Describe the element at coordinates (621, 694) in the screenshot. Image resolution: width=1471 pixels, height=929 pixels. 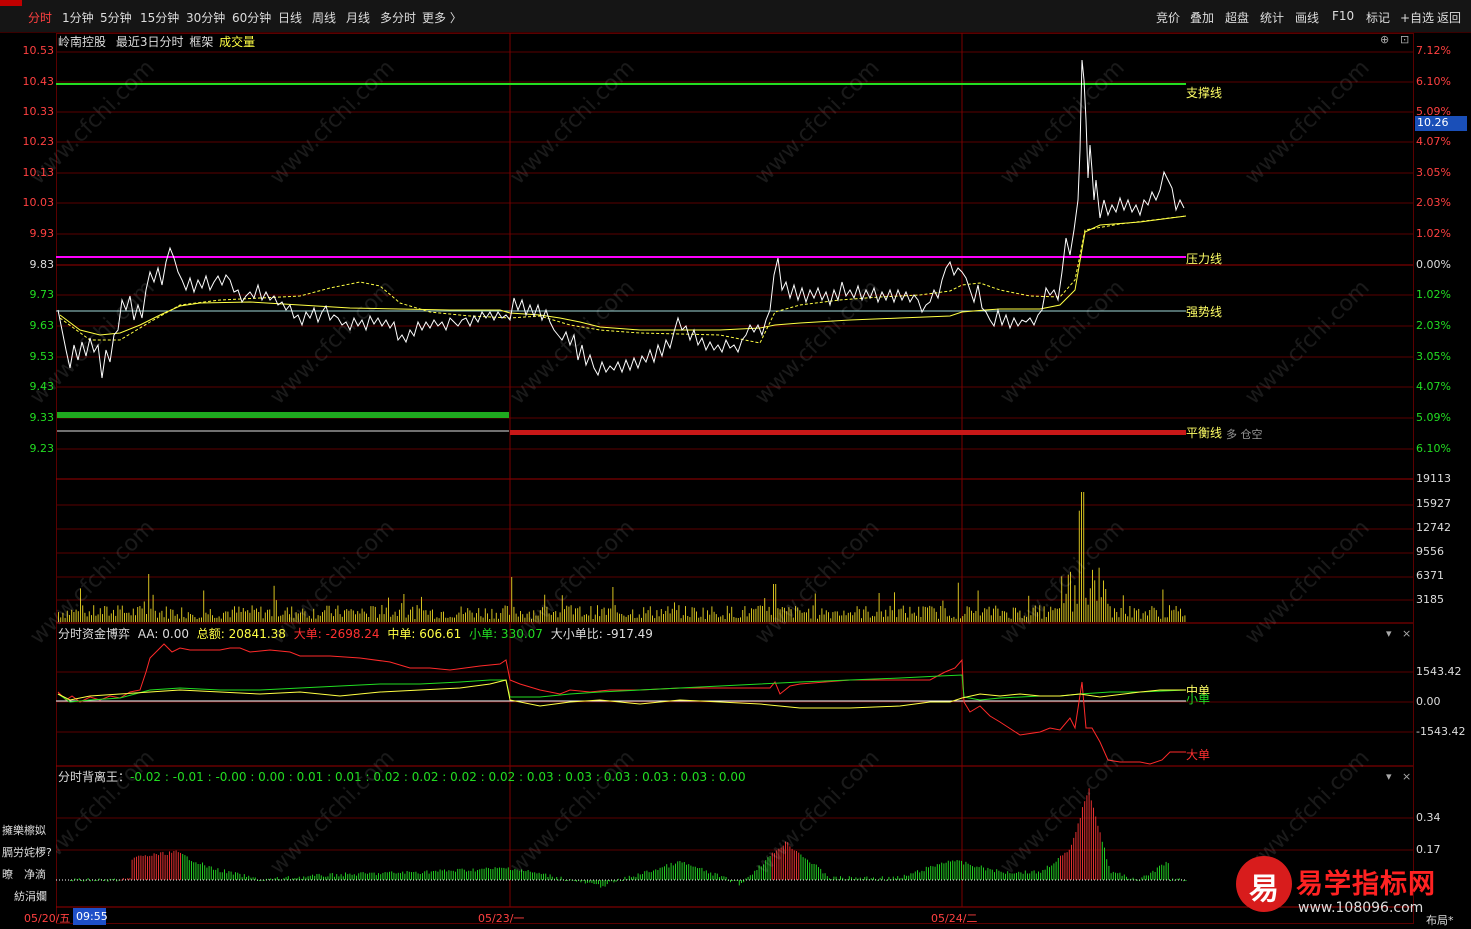
I see `fund-small-line` at that location.